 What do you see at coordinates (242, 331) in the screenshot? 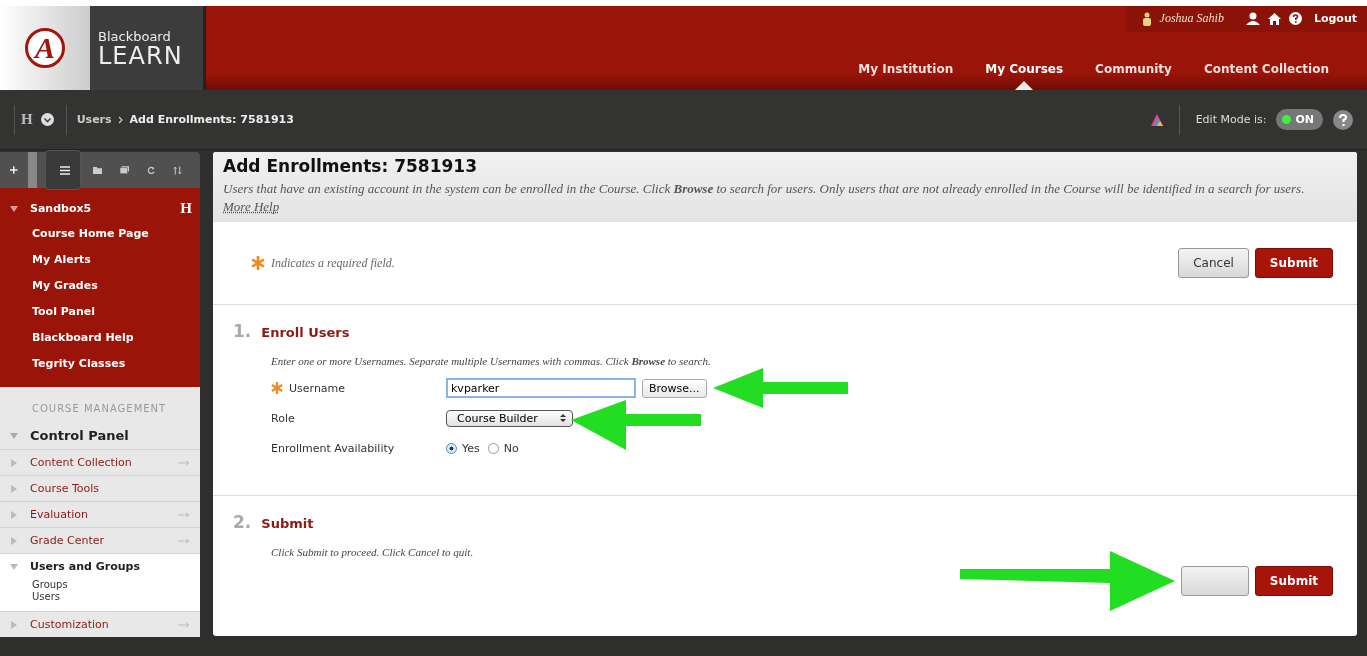
I see `step-number: 1.` at bounding box center [242, 331].